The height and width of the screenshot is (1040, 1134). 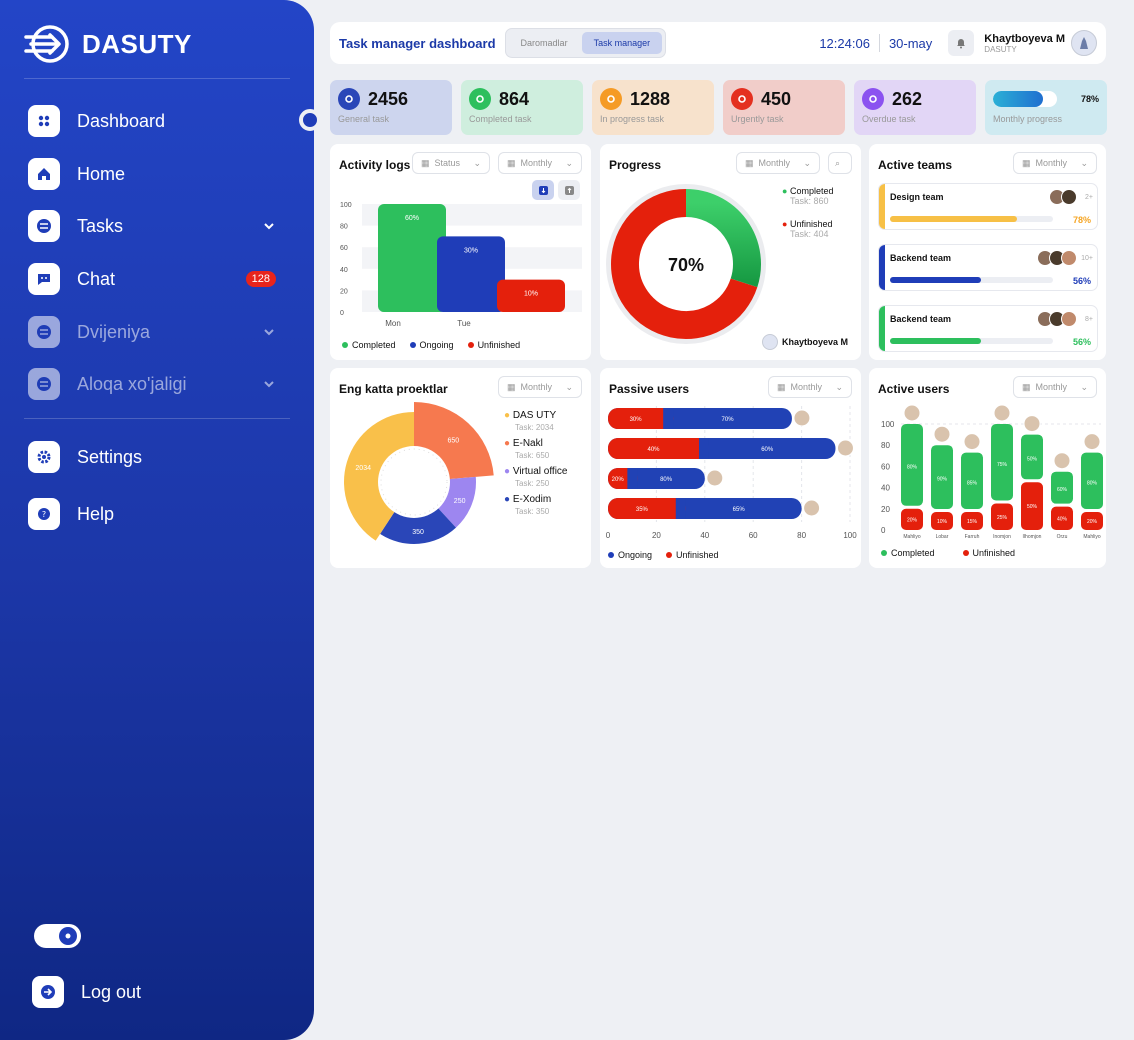 What do you see at coordinates (152, 514) in the screenshot?
I see `sidebar-item-help: ? Help` at bounding box center [152, 514].